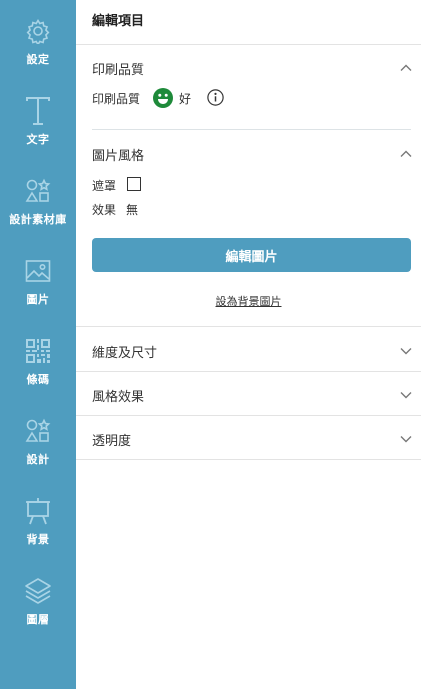 This screenshot has width=421, height=689. Describe the element at coordinates (38, 619) in the screenshot. I see `sidebar-item-label: 圖層` at that location.